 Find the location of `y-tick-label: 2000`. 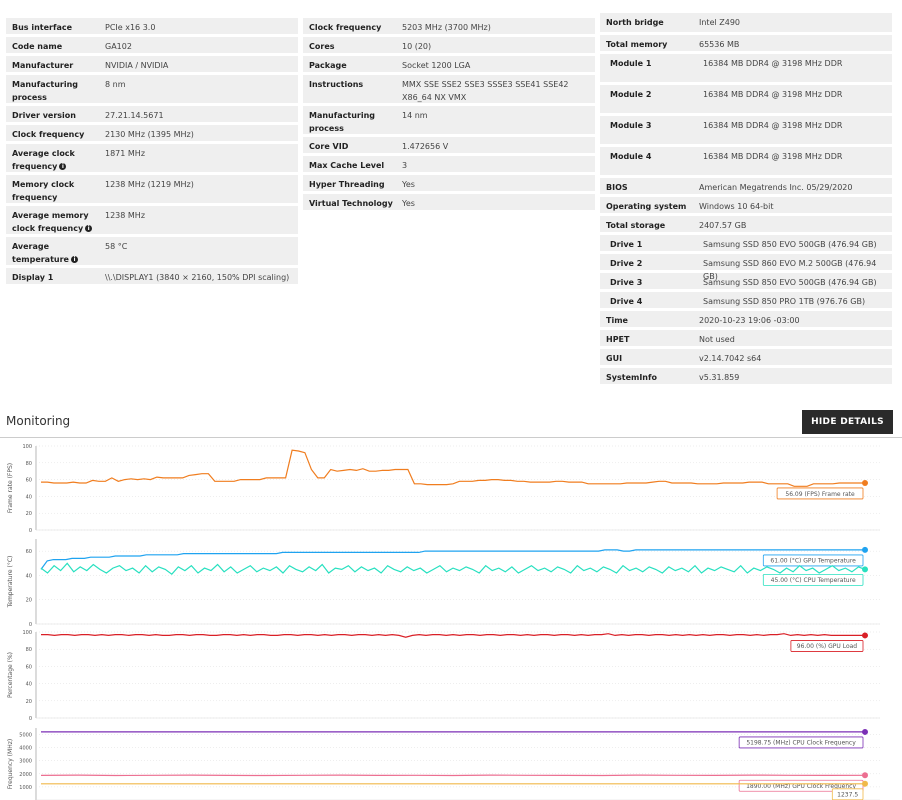

y-tick-label: 2000 is located at coordinates (25, 775).